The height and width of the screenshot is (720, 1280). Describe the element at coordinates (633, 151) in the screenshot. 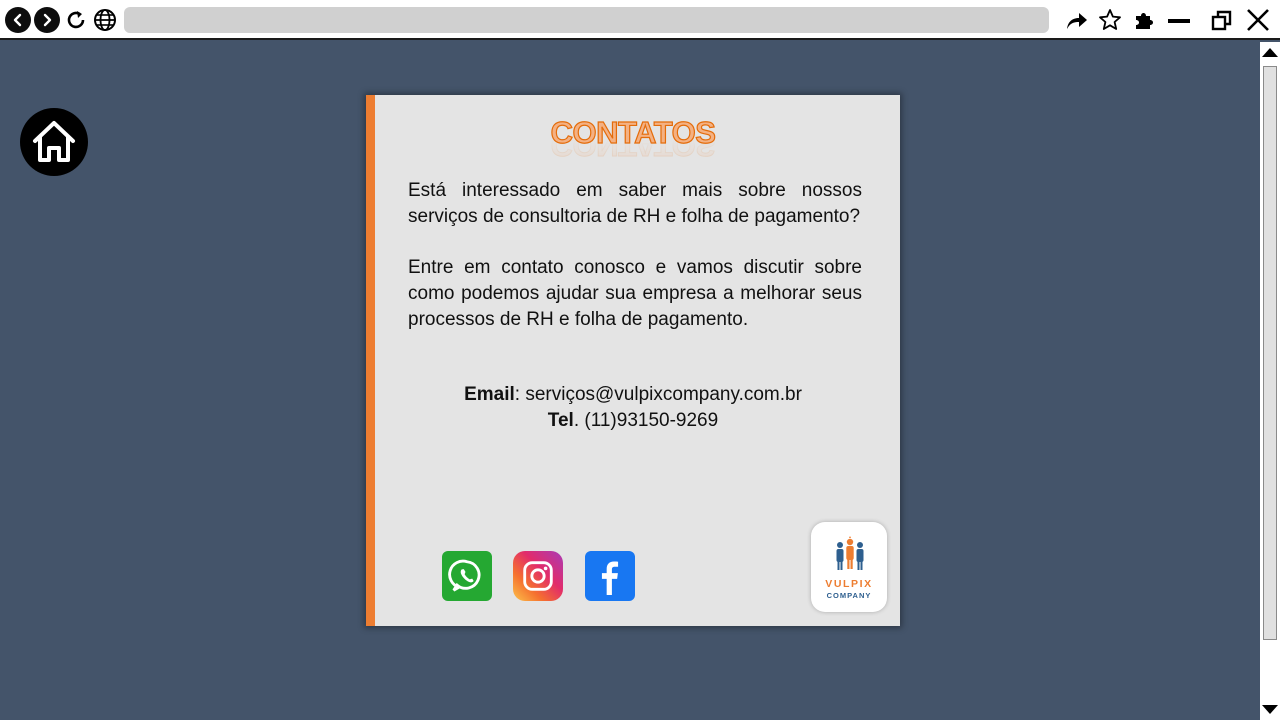

I see `page-title-reflection: CONTATOS` at that location.